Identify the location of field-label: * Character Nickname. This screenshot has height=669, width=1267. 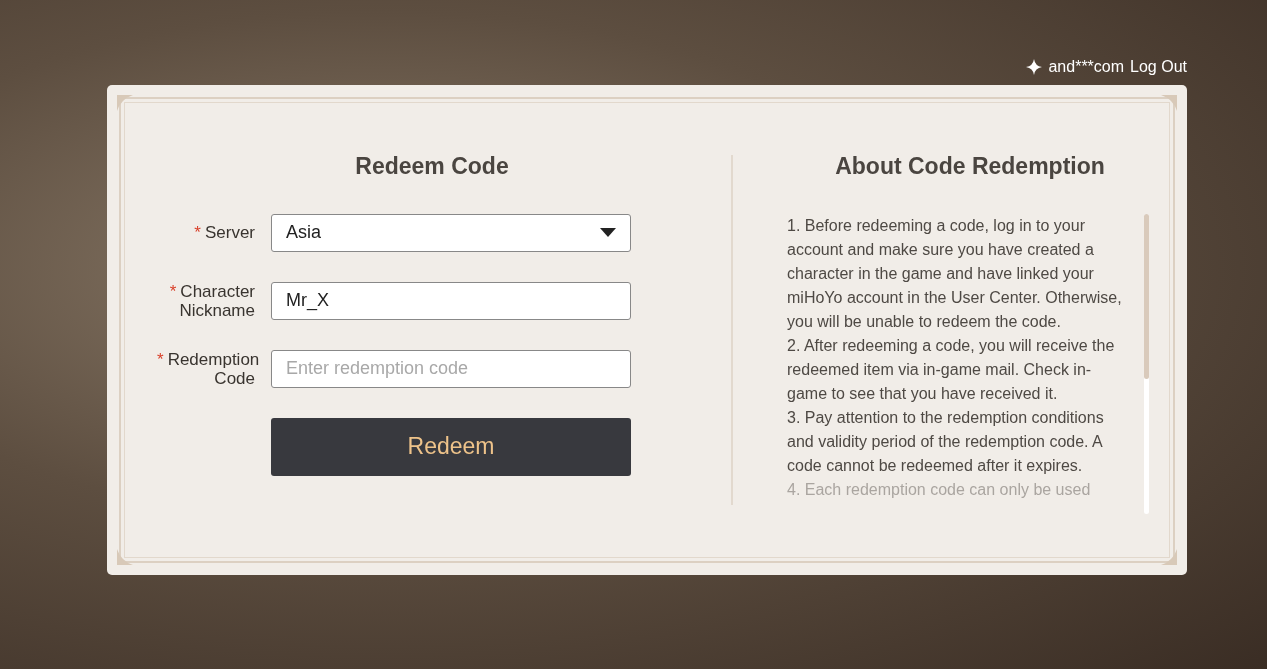
(212, 300).